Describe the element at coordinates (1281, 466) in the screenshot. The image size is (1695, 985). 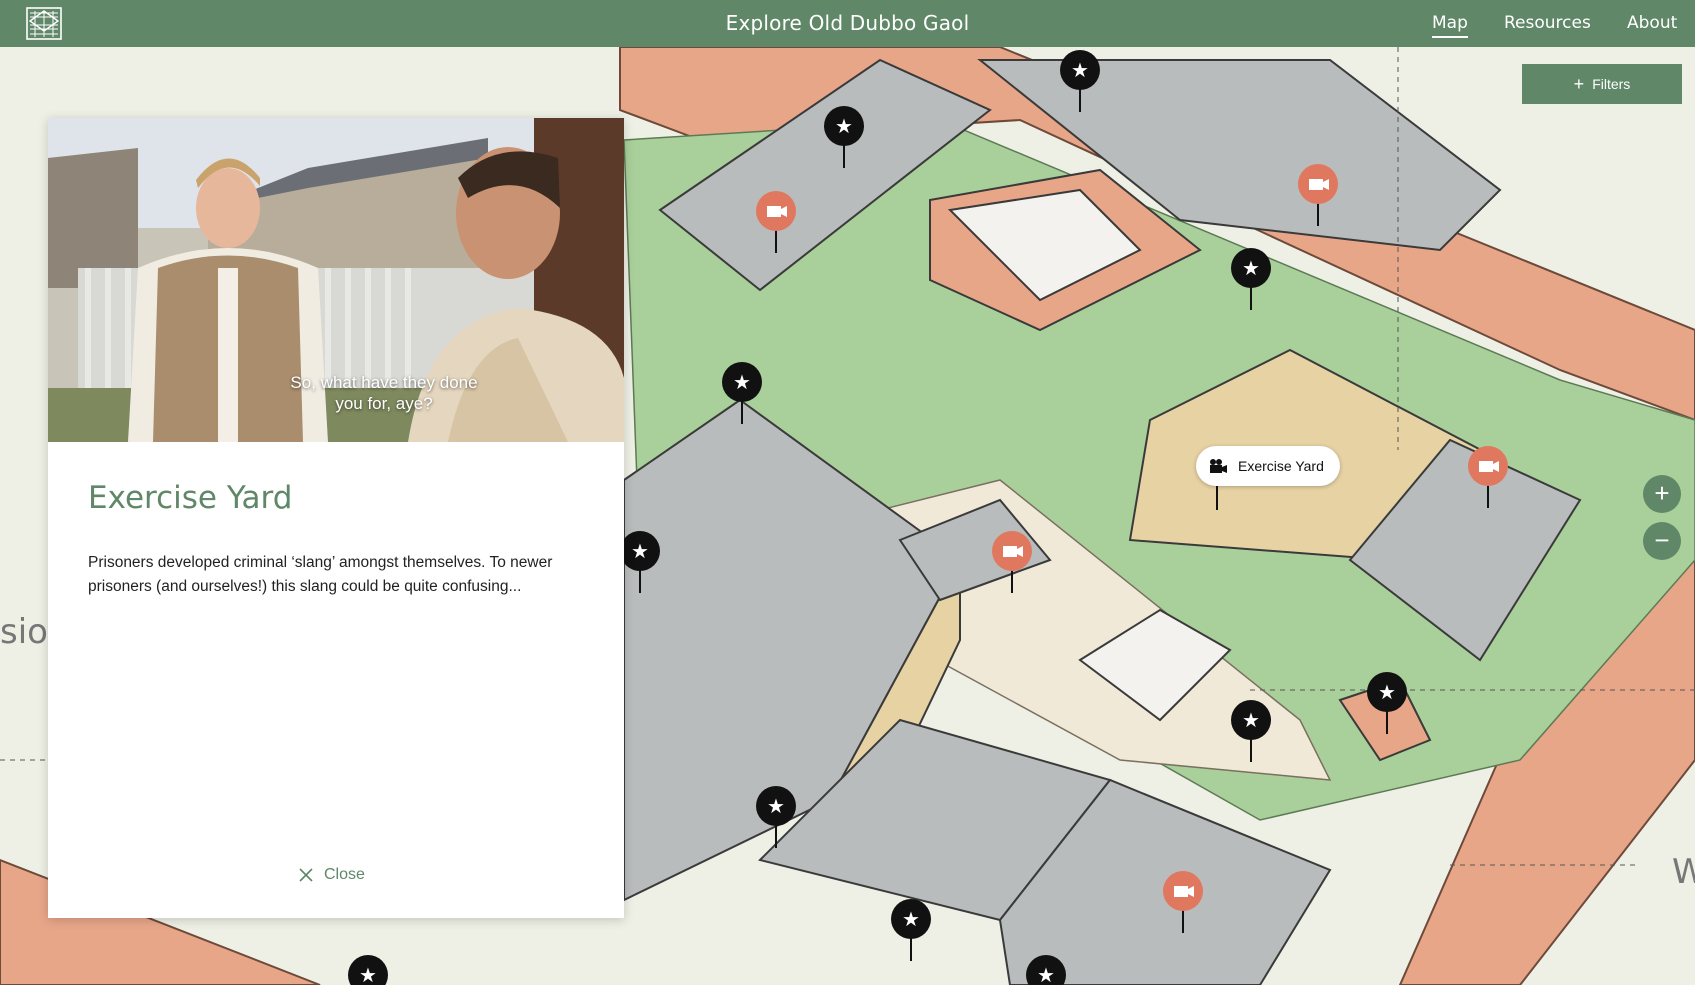
I see `tooltip-label: Exercise Yard` at that location.